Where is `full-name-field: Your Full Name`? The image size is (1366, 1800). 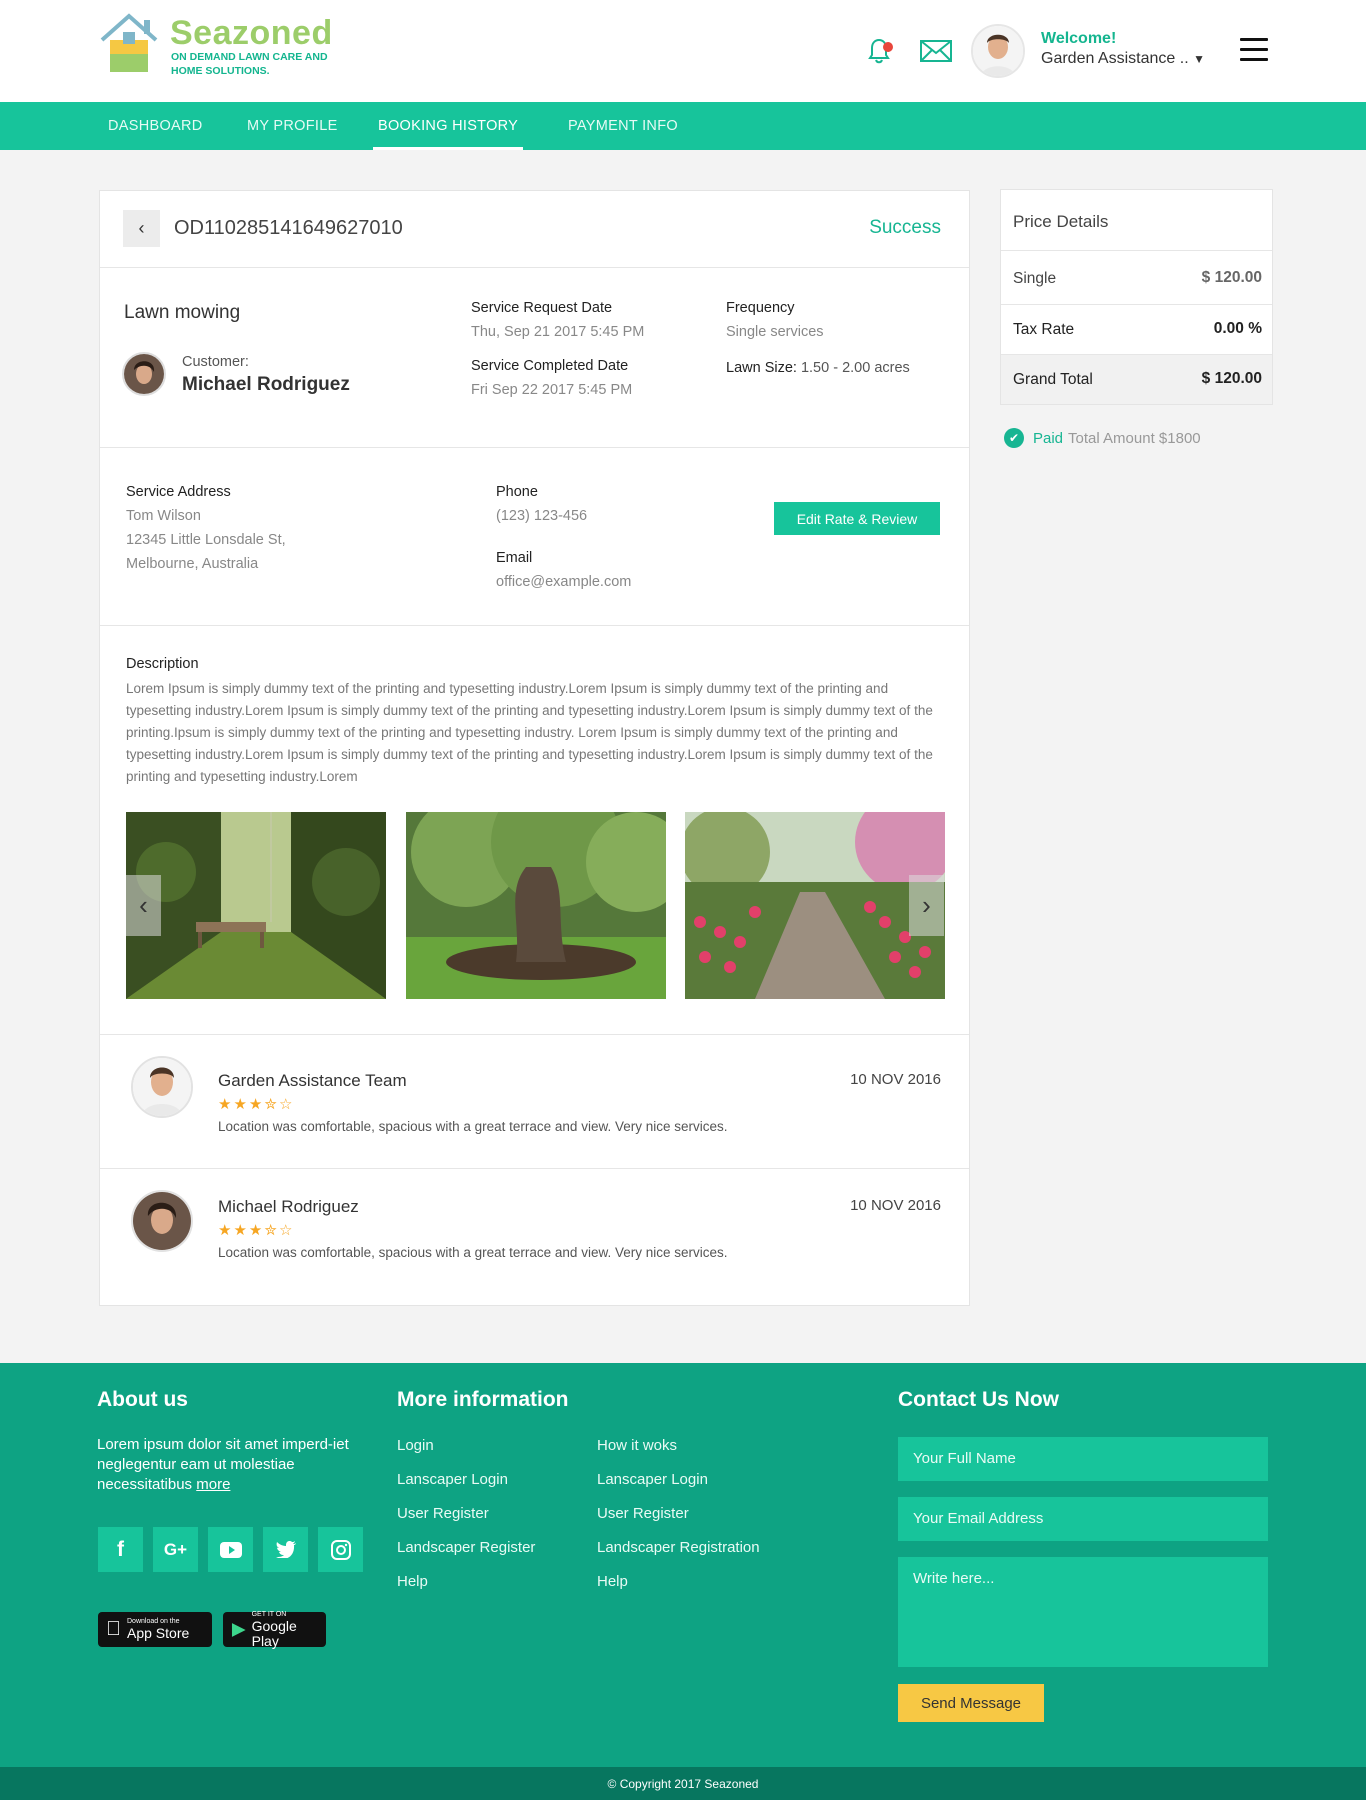 full-name-field: Your Full Name is located at coordinates (1083, 1459).